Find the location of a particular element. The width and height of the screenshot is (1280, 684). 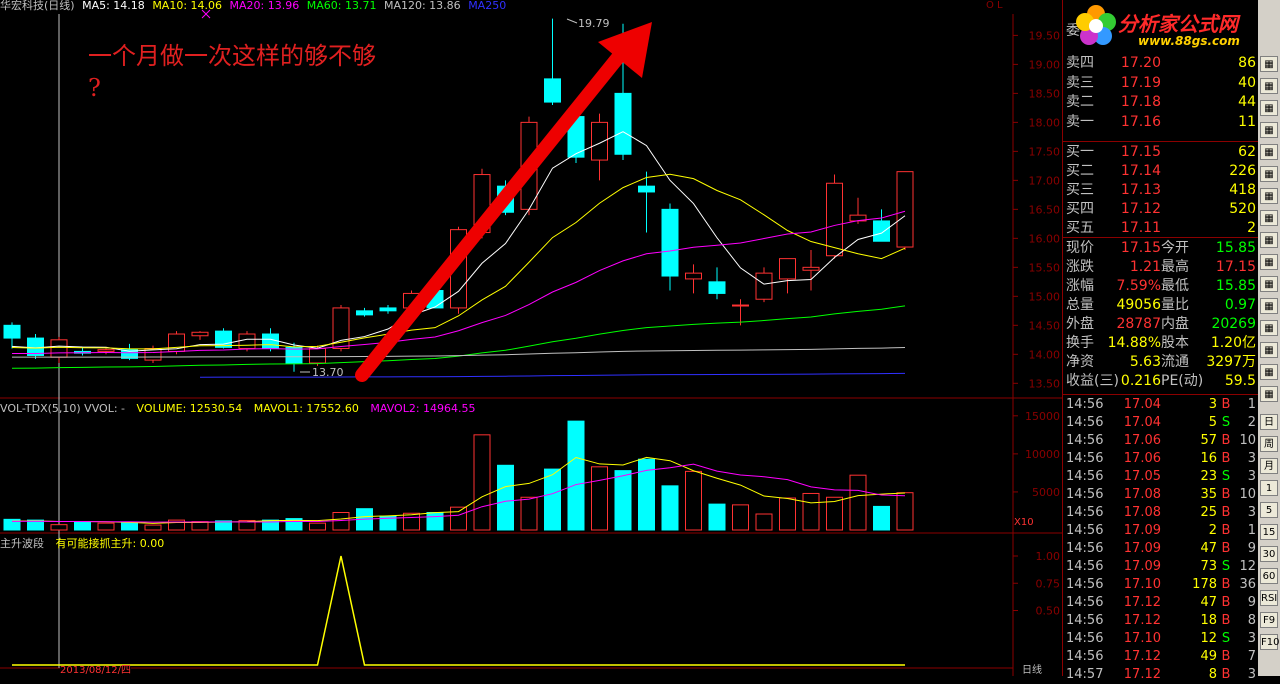

stat-label-2: 流通 is located at coordinates (1175, 362).